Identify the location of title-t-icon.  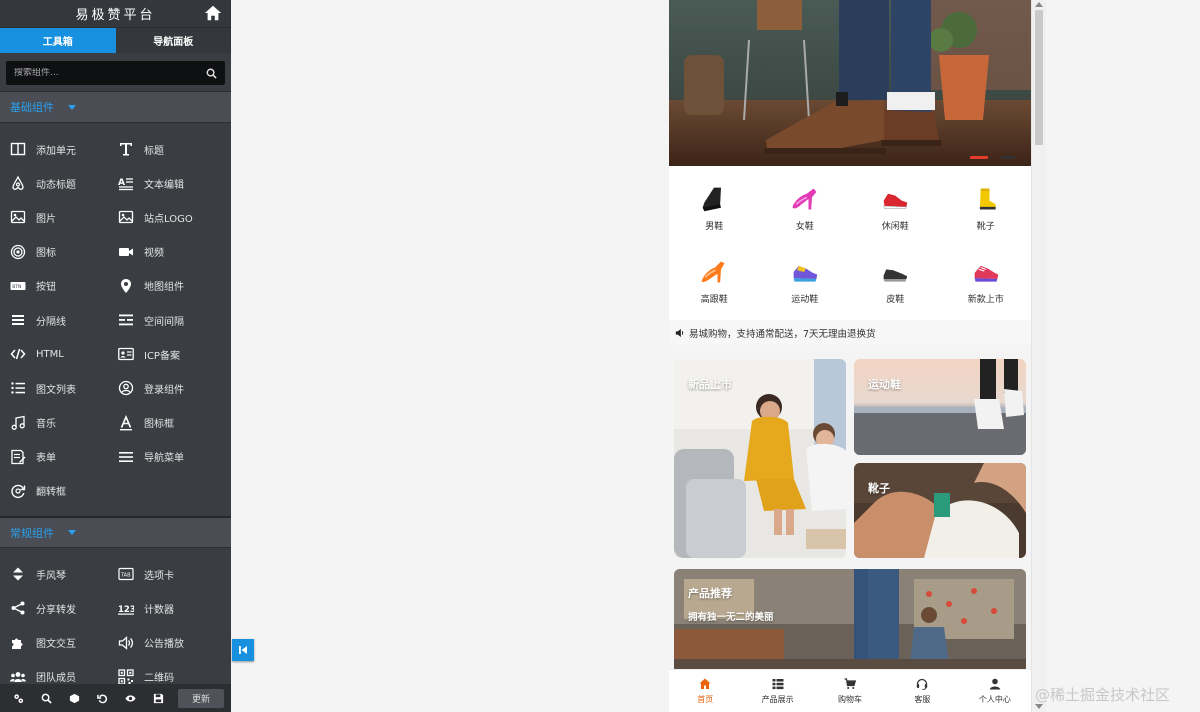
(126, 149).